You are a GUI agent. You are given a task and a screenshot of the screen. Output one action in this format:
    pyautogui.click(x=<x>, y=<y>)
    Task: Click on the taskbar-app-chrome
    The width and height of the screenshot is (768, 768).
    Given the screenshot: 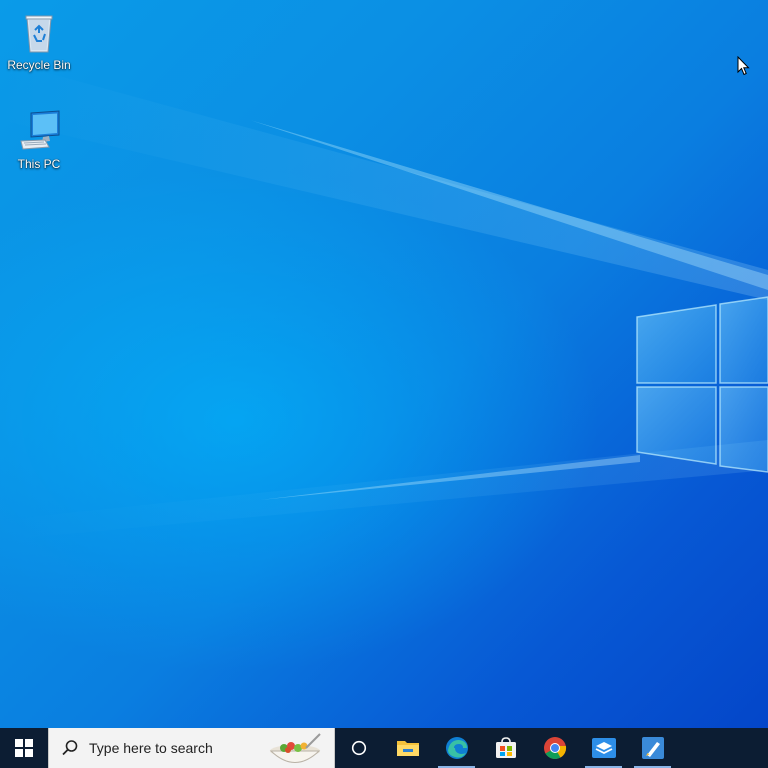 What is the action you would take?
    pyautogui.click(x=554, y=748)
    